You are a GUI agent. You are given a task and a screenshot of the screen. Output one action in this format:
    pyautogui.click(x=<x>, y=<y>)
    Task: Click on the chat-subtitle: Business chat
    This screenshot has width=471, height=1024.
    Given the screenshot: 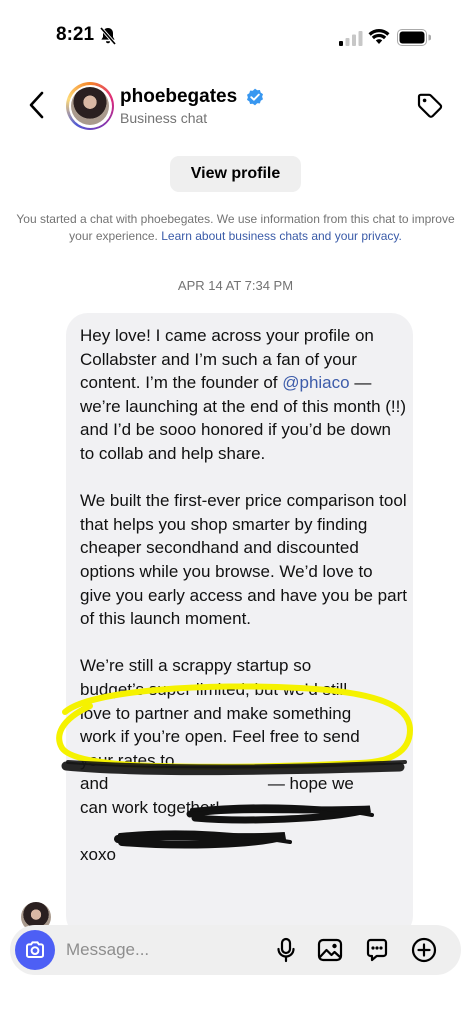 What is the action you would take?
    pyautogui.click(x=164, y=118)
    